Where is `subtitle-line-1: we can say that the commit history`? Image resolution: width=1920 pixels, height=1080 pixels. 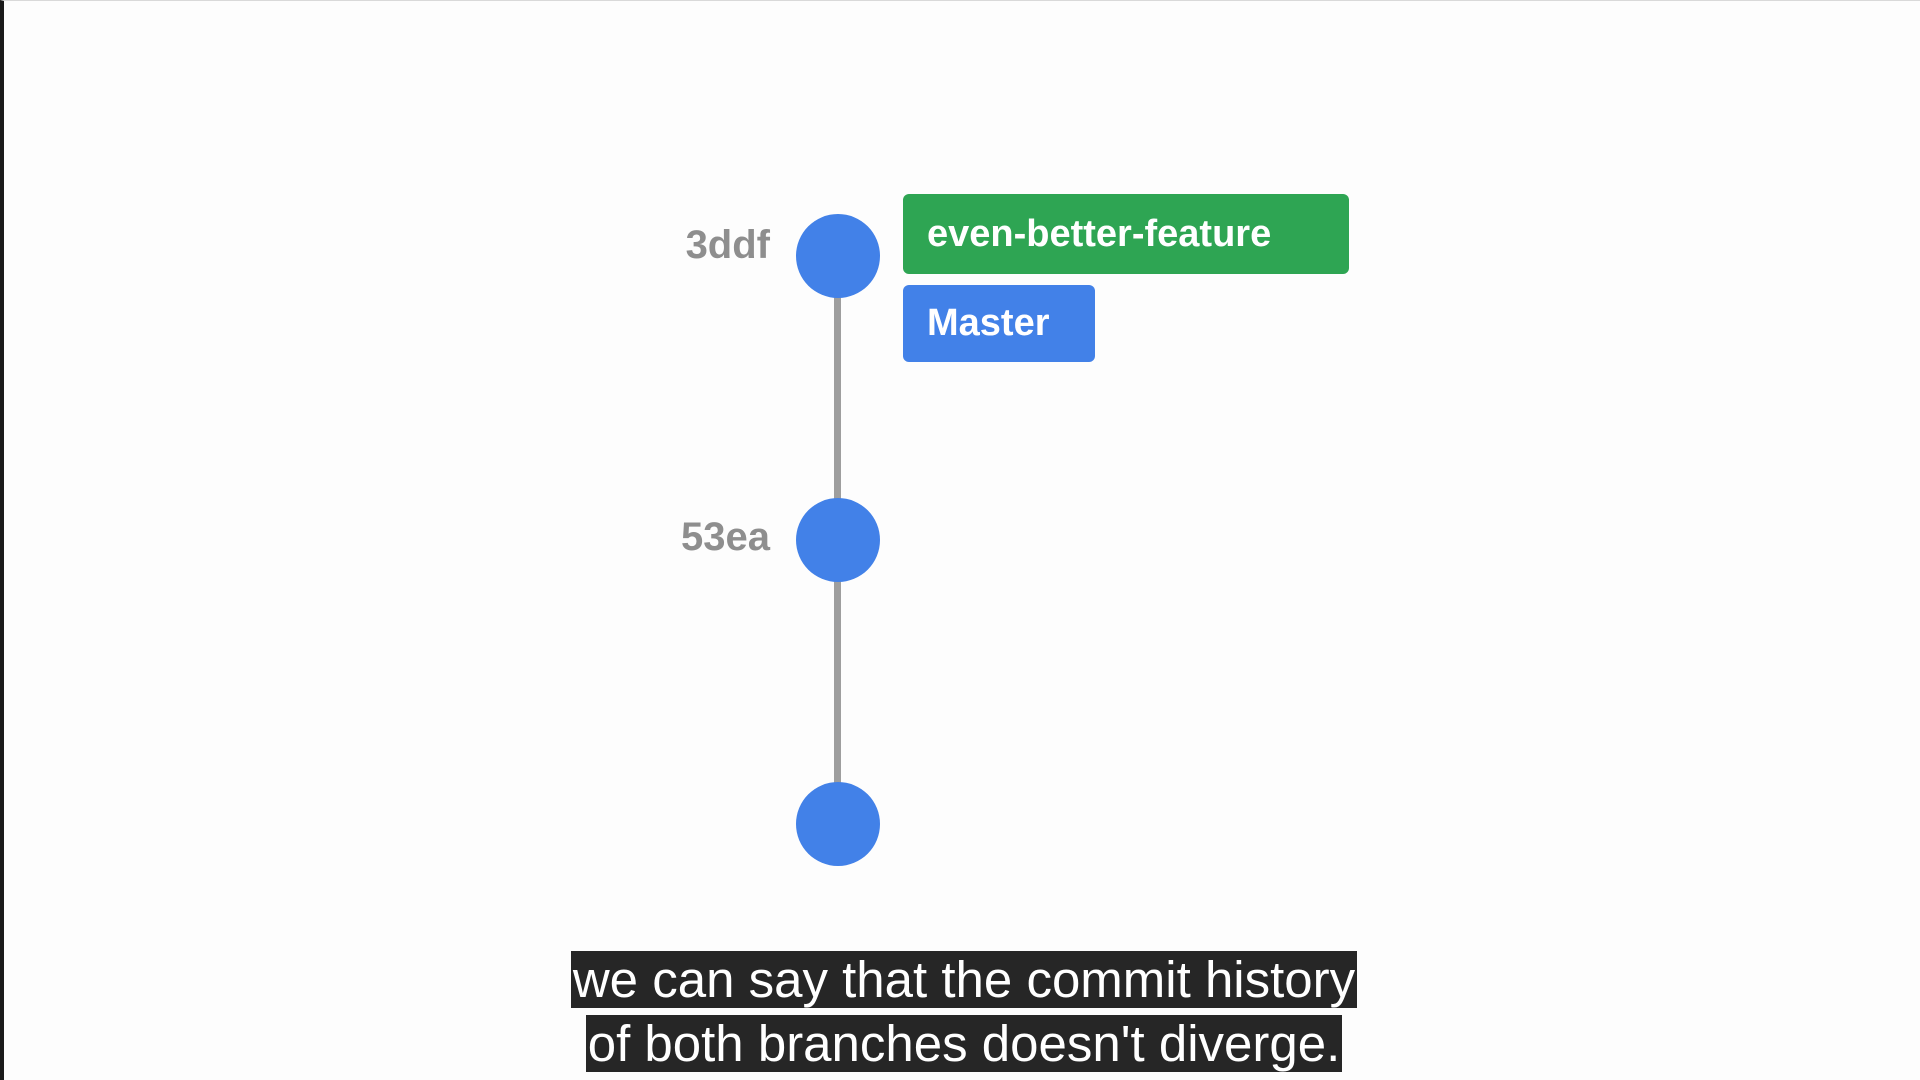 subtitle-line-1: we can say that the commit history is located at coordinates (962, 979).